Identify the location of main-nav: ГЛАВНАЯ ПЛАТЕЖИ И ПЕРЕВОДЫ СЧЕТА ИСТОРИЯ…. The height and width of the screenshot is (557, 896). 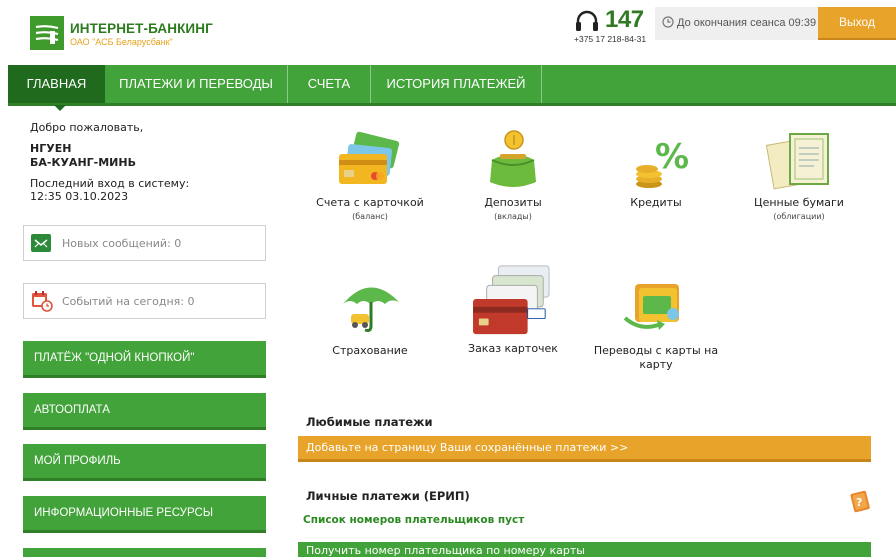
(452, 88).